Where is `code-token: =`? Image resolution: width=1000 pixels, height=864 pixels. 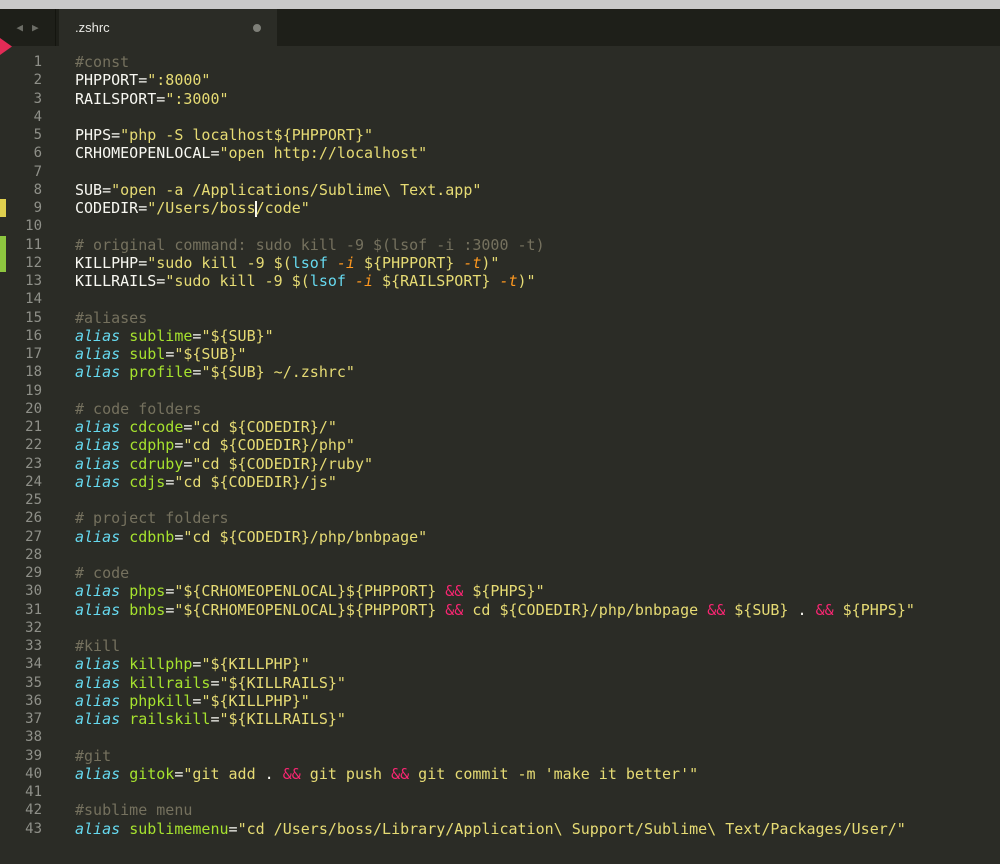 code-token: = is located at coordinates (170, 481).